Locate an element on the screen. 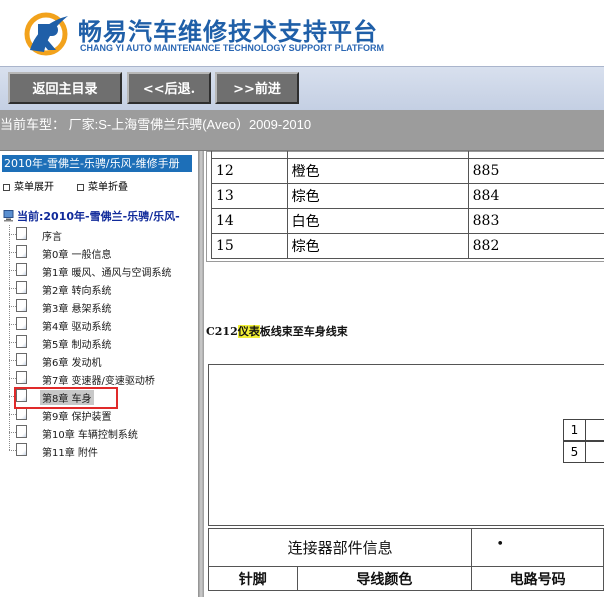 Image resolution: width=604 pixels, height=597 pixels. table-row: 14 白色 883 is located at coordinates (407, 221).